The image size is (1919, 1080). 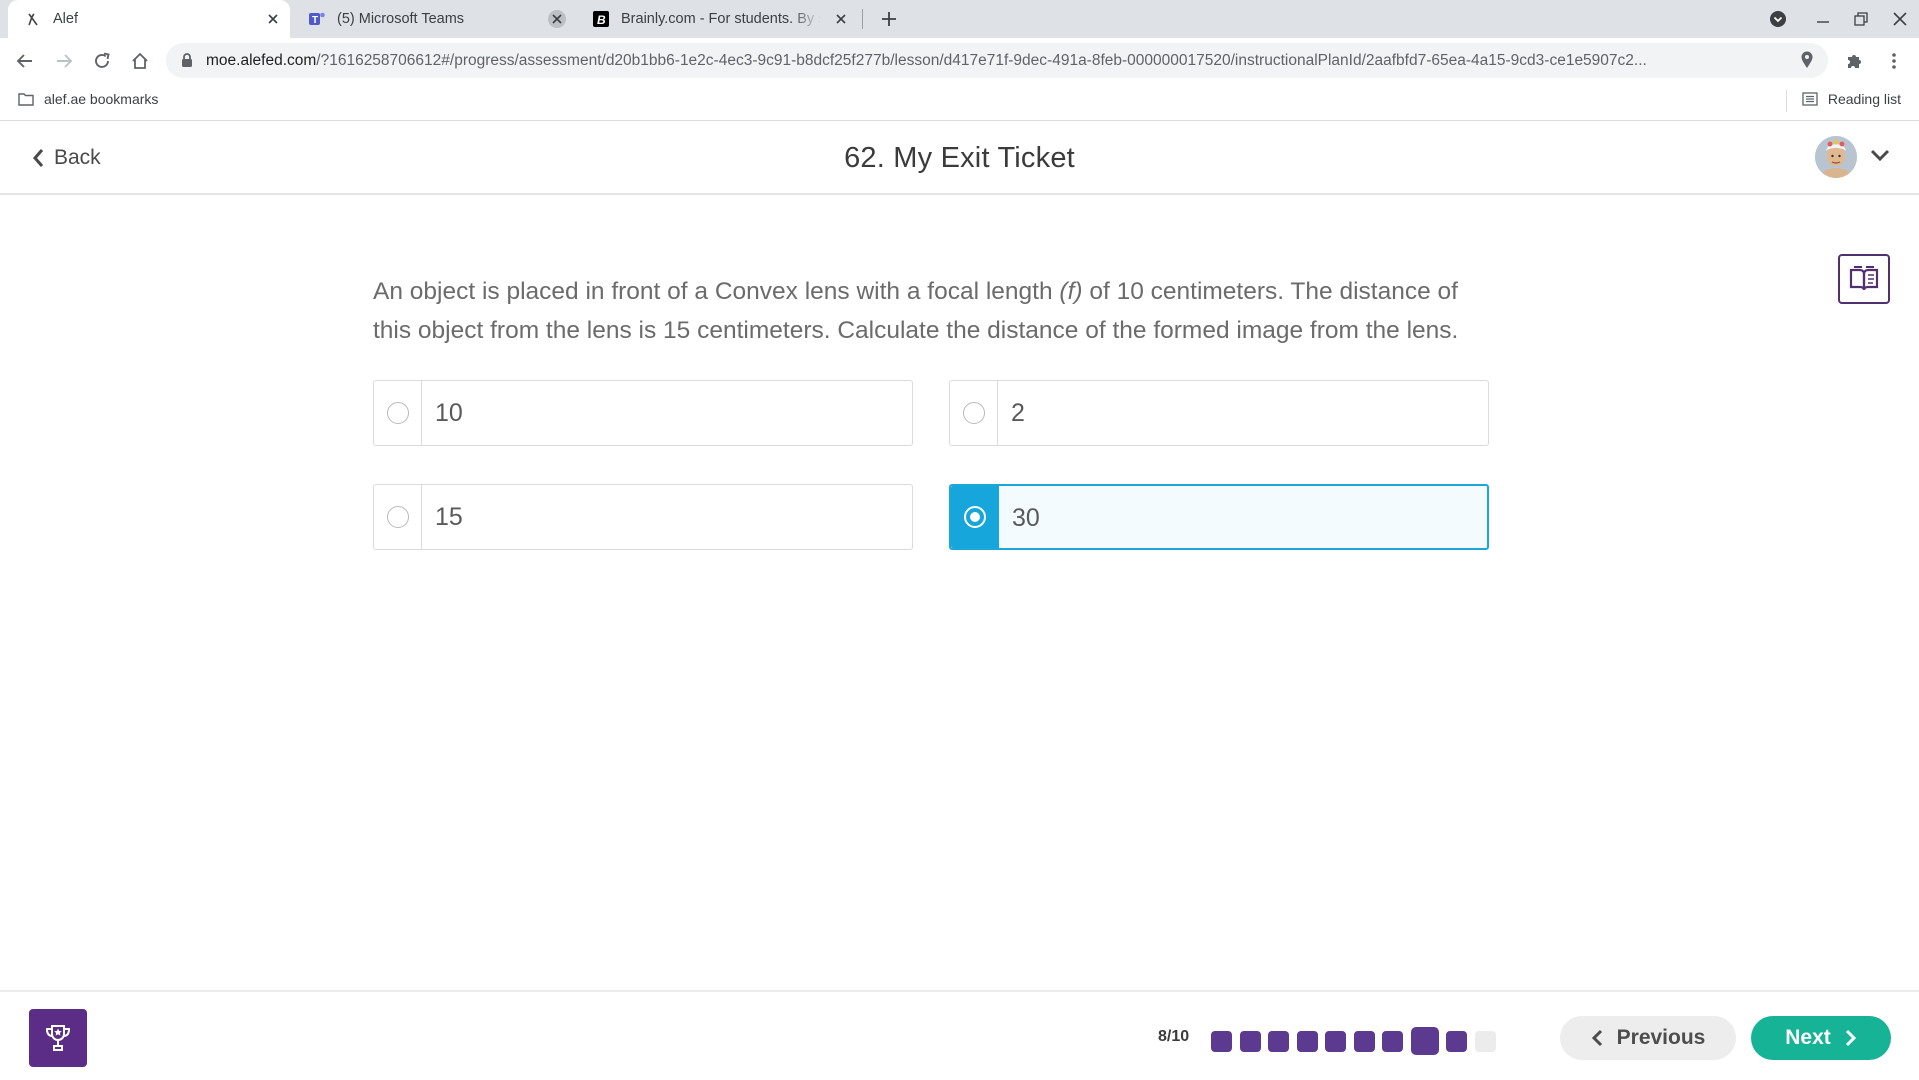 I want to click on folder-icon, so click(x=26, y=99).